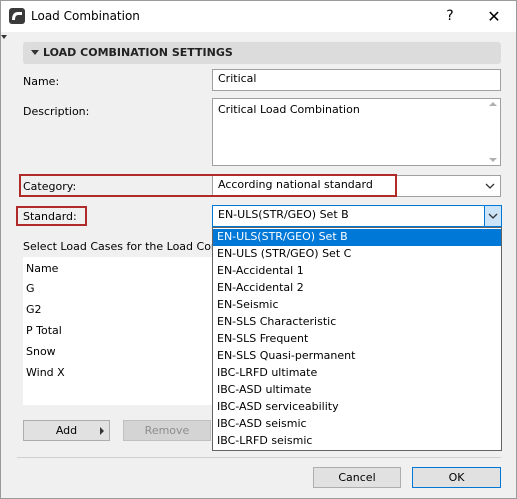 The height and width of the screenshot is (499, 517). I want to click on scroll-up-icon, so click(493, 104).